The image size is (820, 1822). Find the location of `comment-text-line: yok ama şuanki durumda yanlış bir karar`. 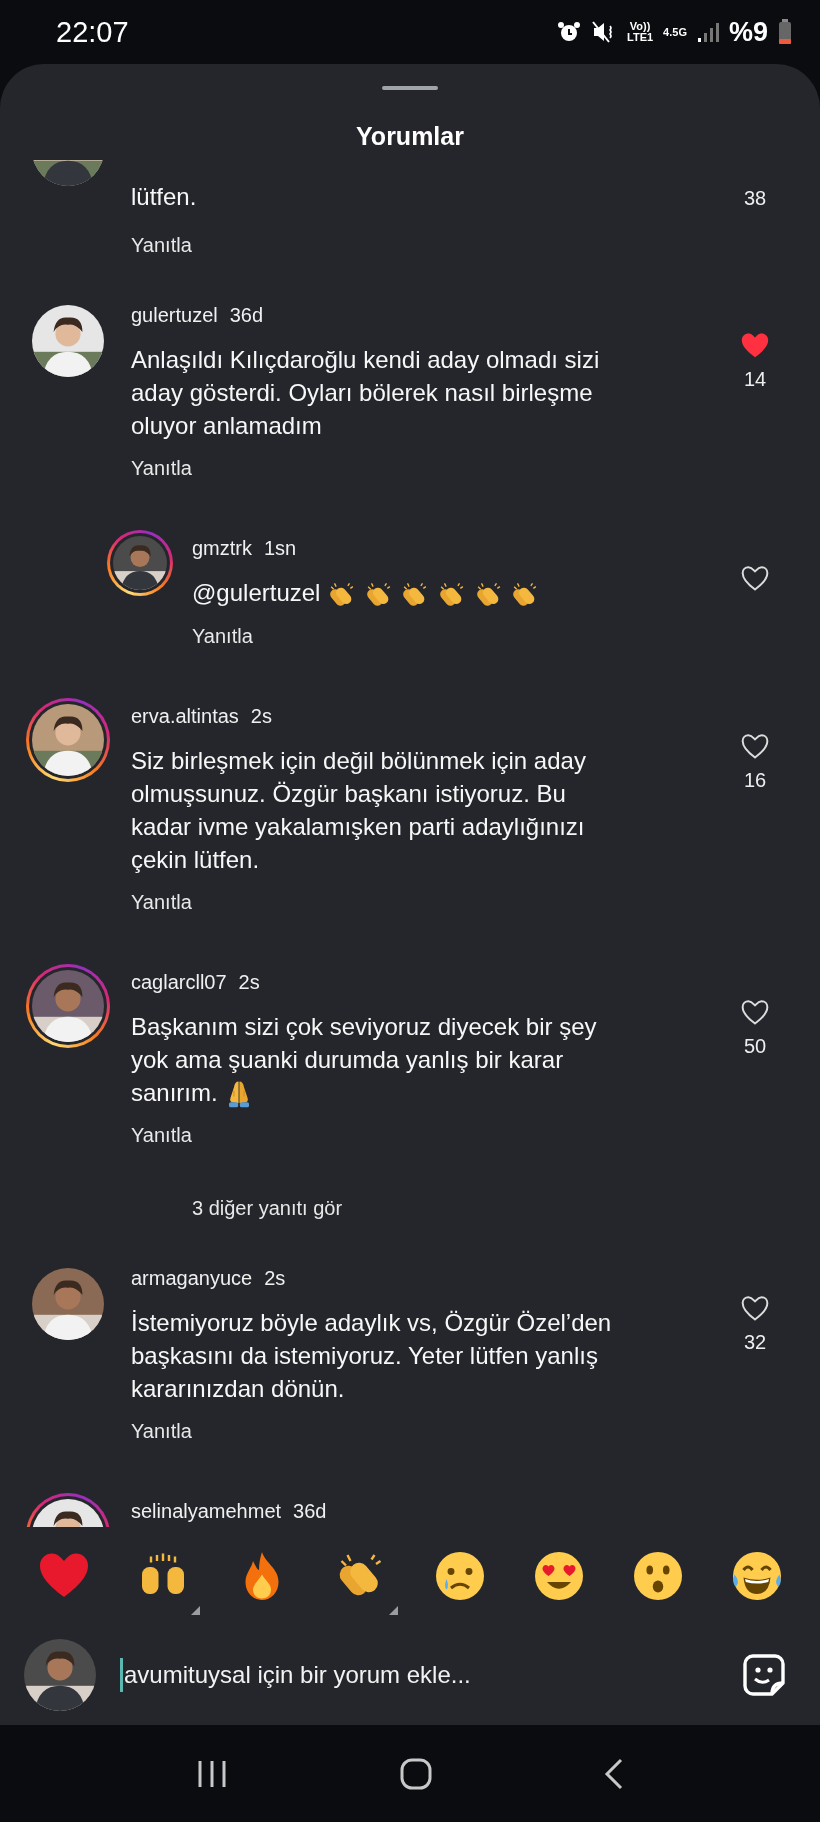

comment-text-line: yok ama şuanki durumda yanlış bir karar is located at coordinates (347, 1059).